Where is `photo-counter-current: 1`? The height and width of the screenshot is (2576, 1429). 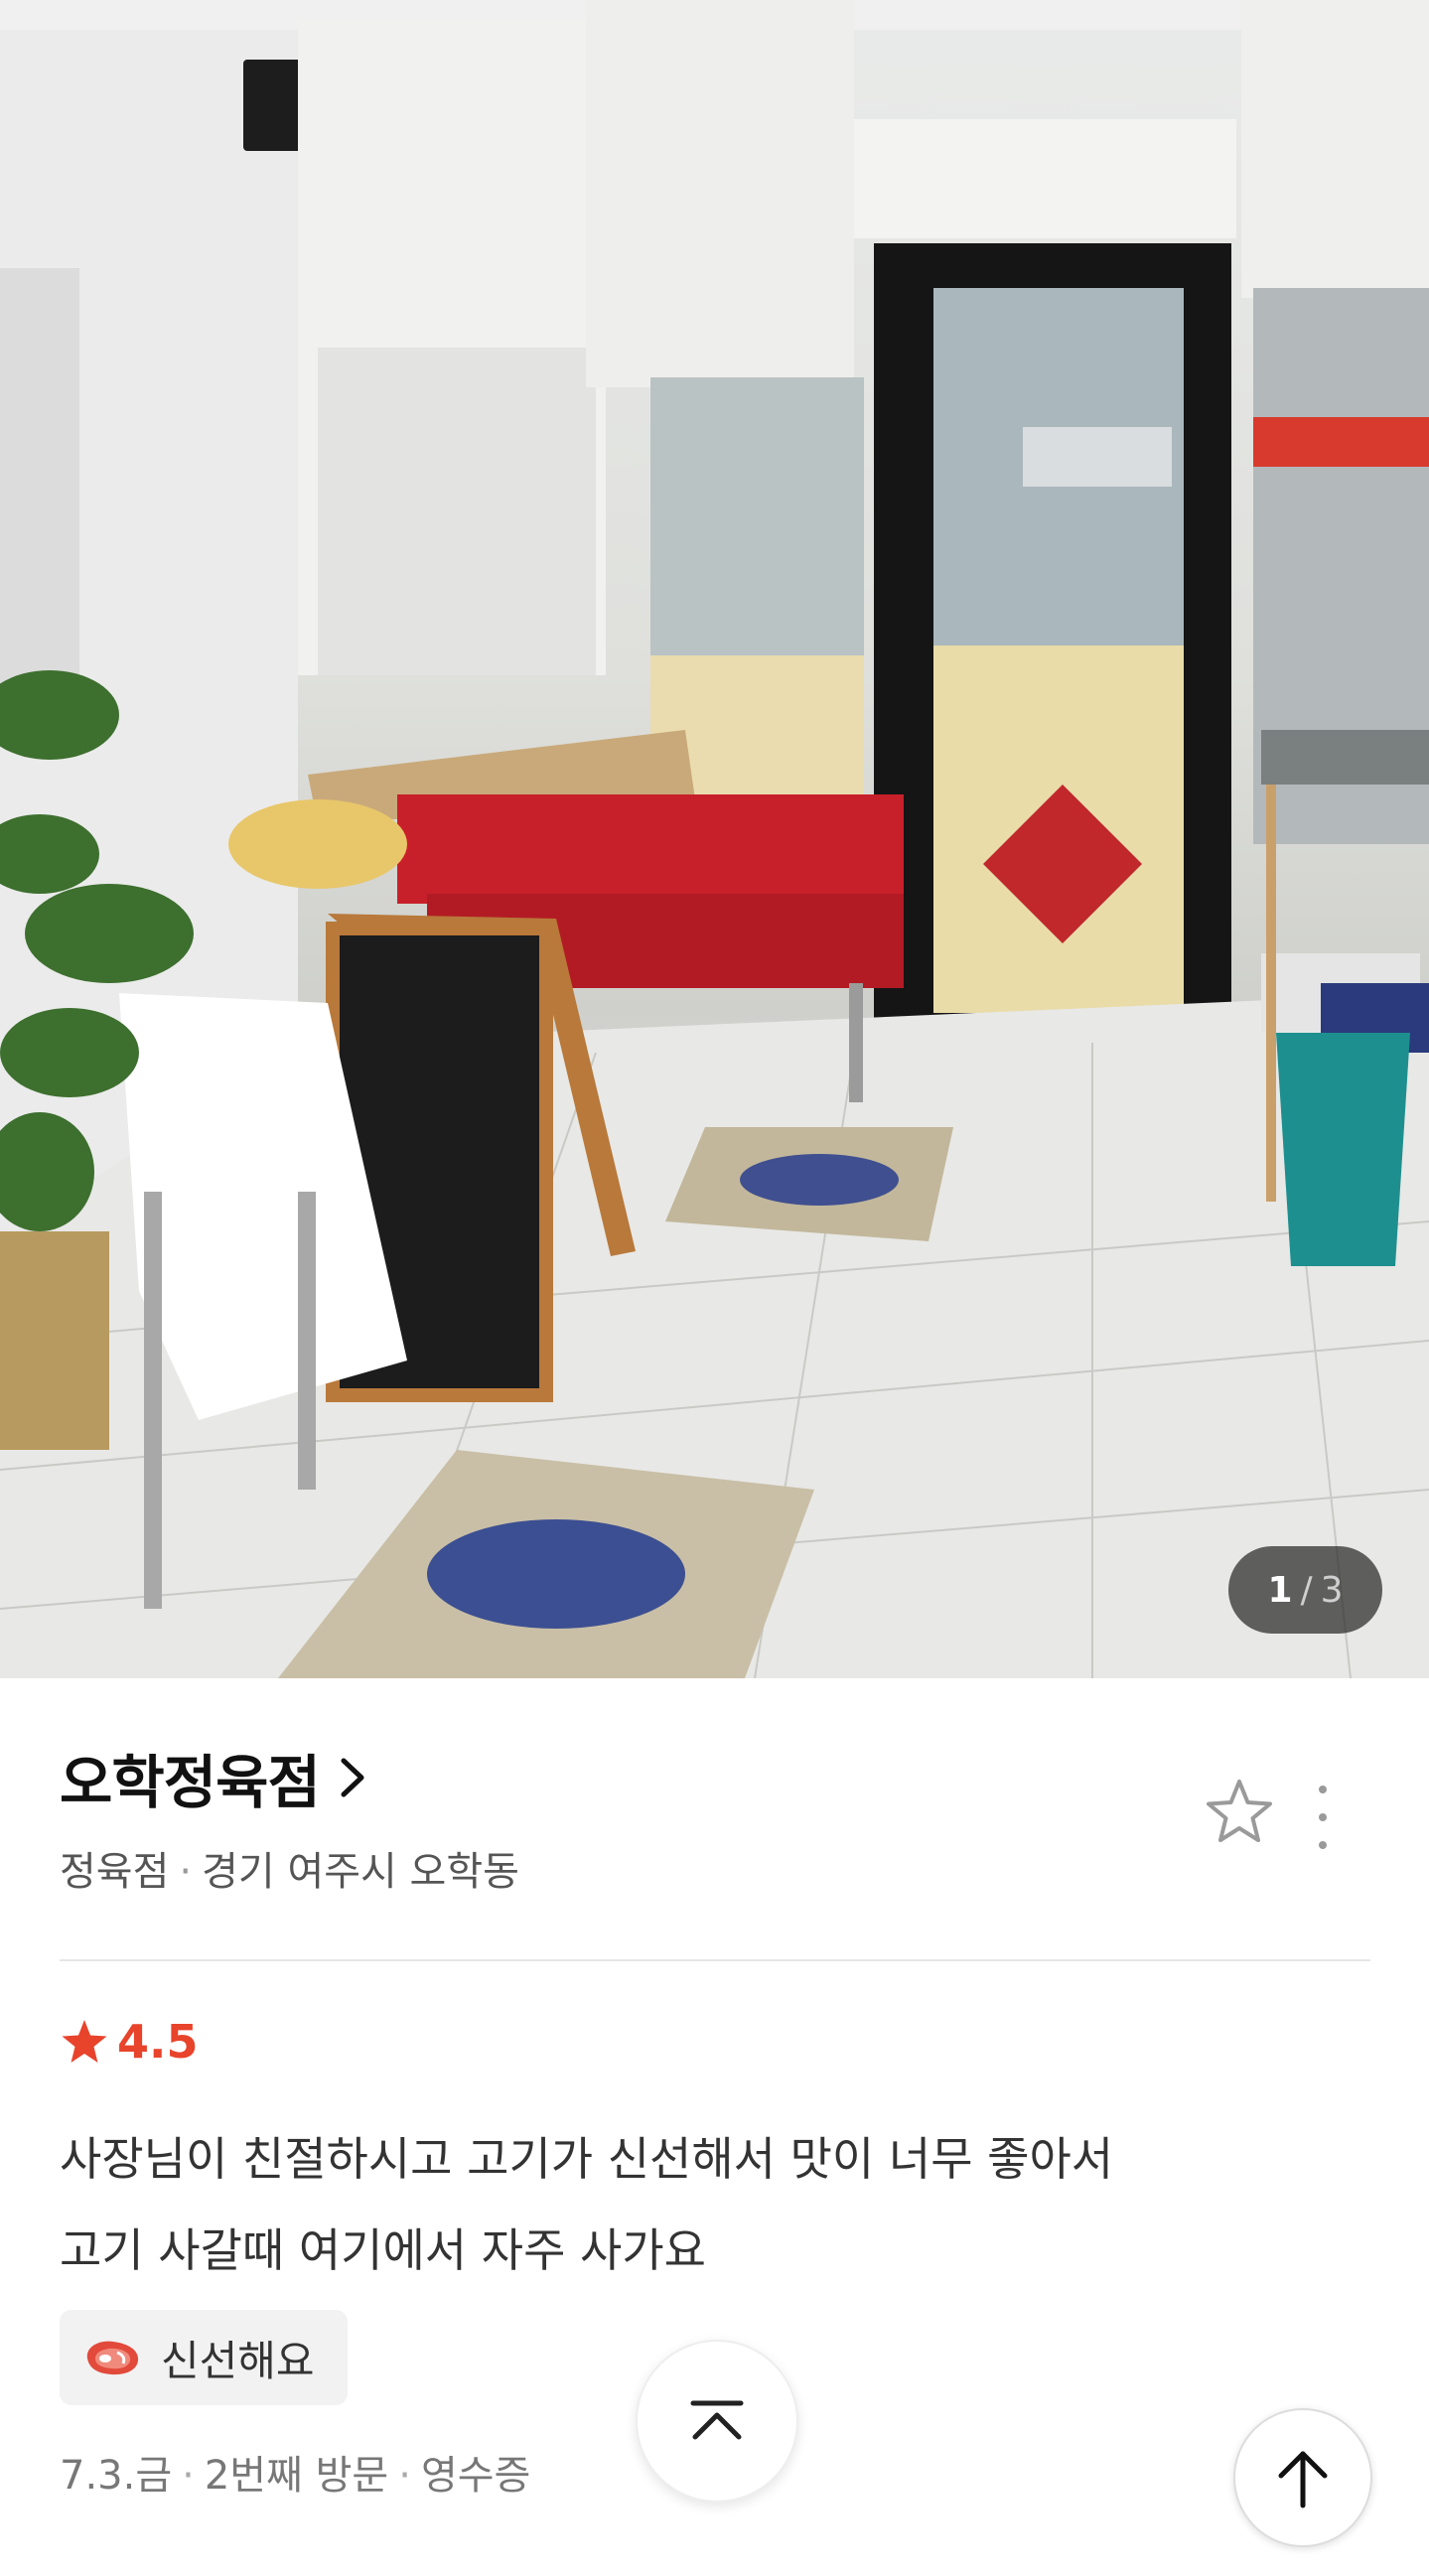 photo-counter-current: 1 is located at coordinates (1280, 1590).